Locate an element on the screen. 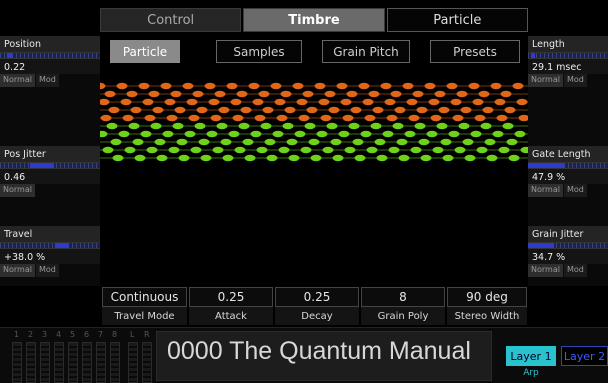 Image resolution: width=608 pixels, height=383 pixels. layer-2-button: Layer 2 is located at coordinates (584, 356).